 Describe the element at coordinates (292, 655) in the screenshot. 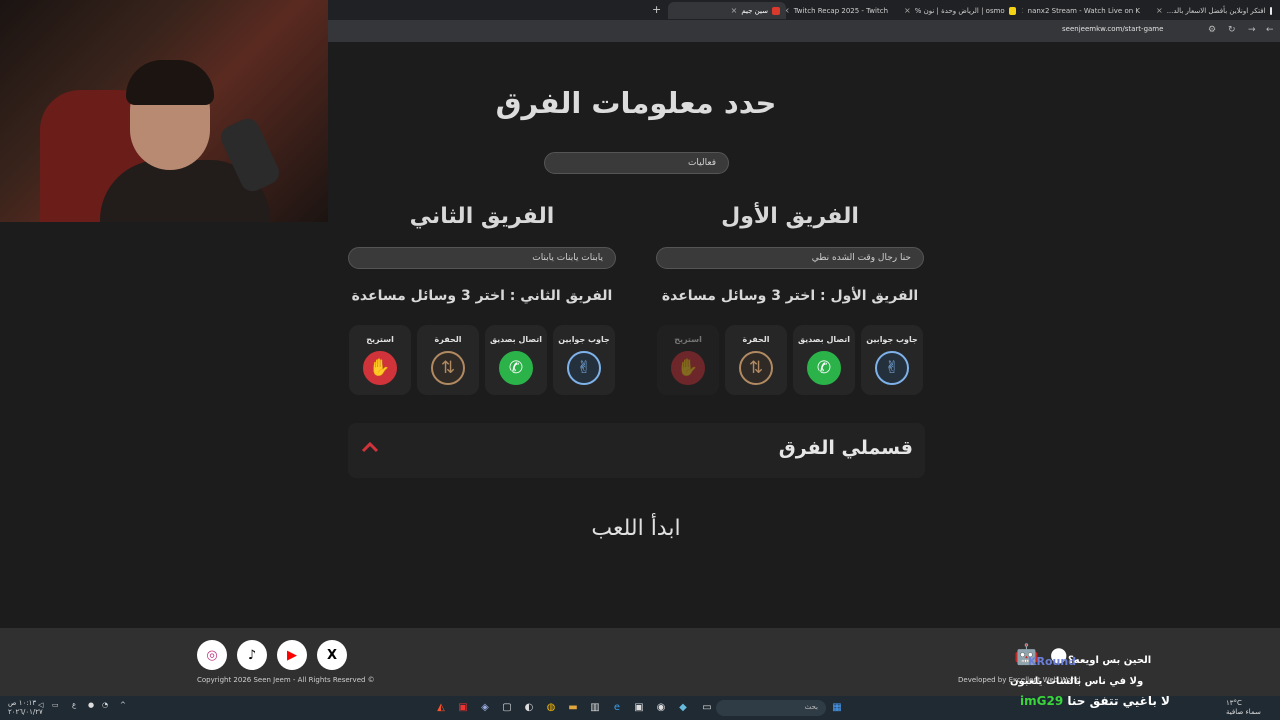

I see `youtube-icon: ▶` at that location.